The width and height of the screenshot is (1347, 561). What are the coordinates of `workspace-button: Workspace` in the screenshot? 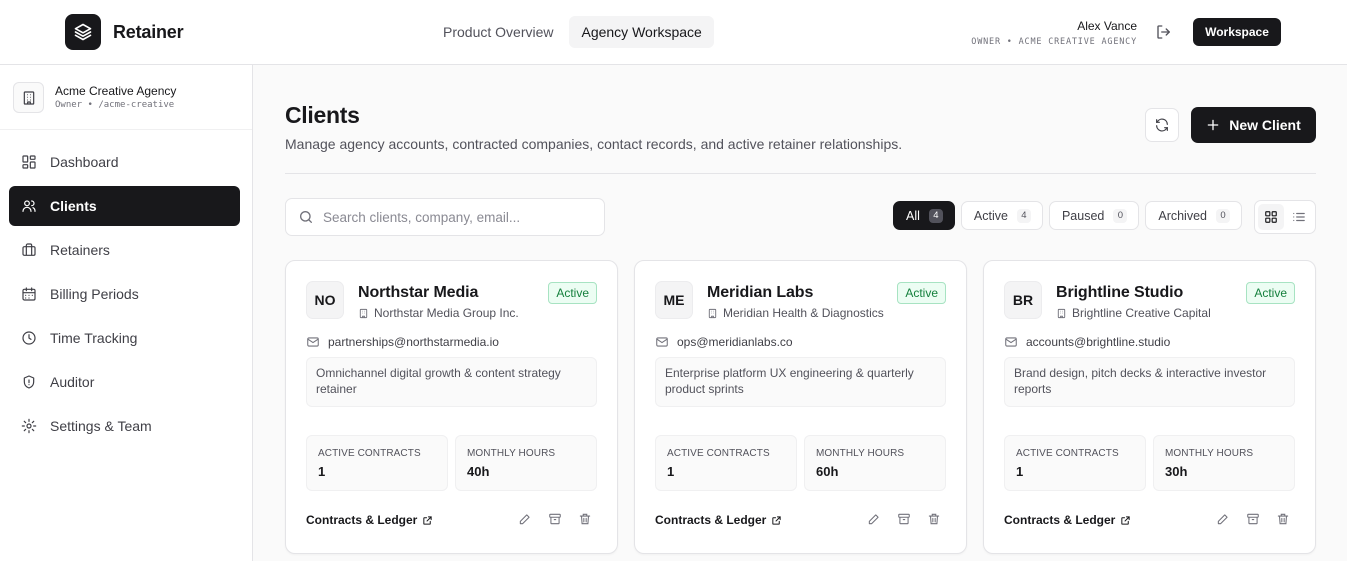 It's located at (1237, 32).